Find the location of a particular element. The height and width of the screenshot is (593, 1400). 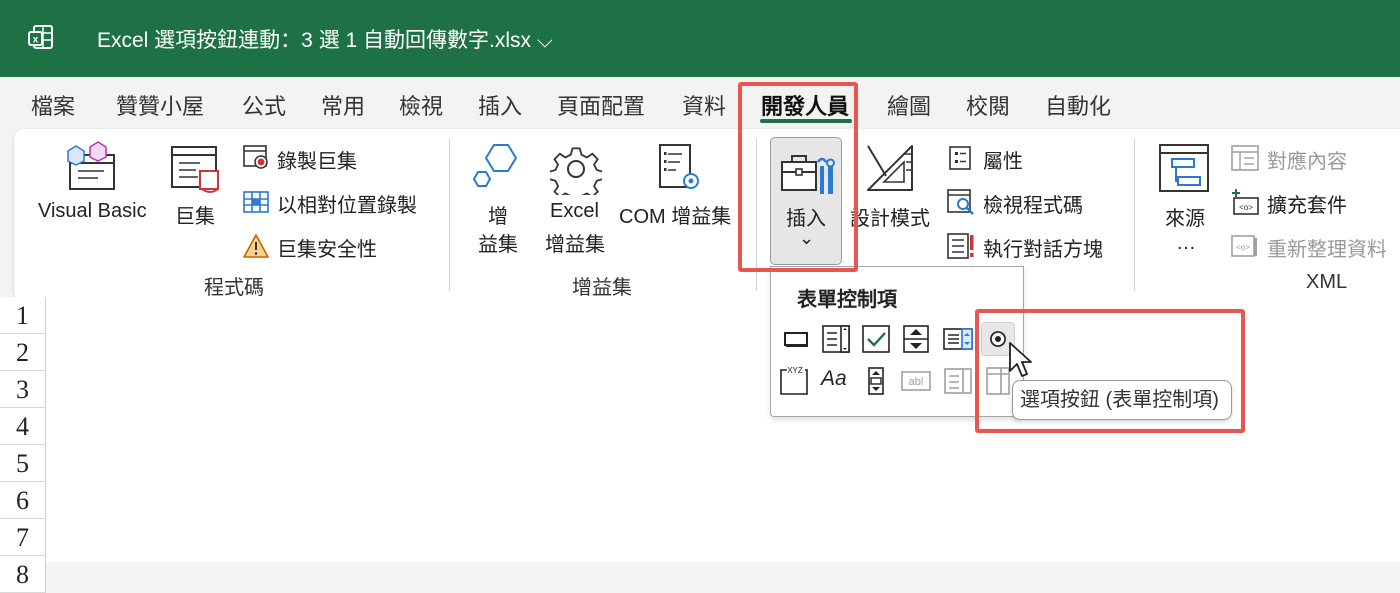

document-title-text: Excel 選項按鈕連動：3 選 1 自動回傳數字.xlsx is located at coordinates (314, 40).